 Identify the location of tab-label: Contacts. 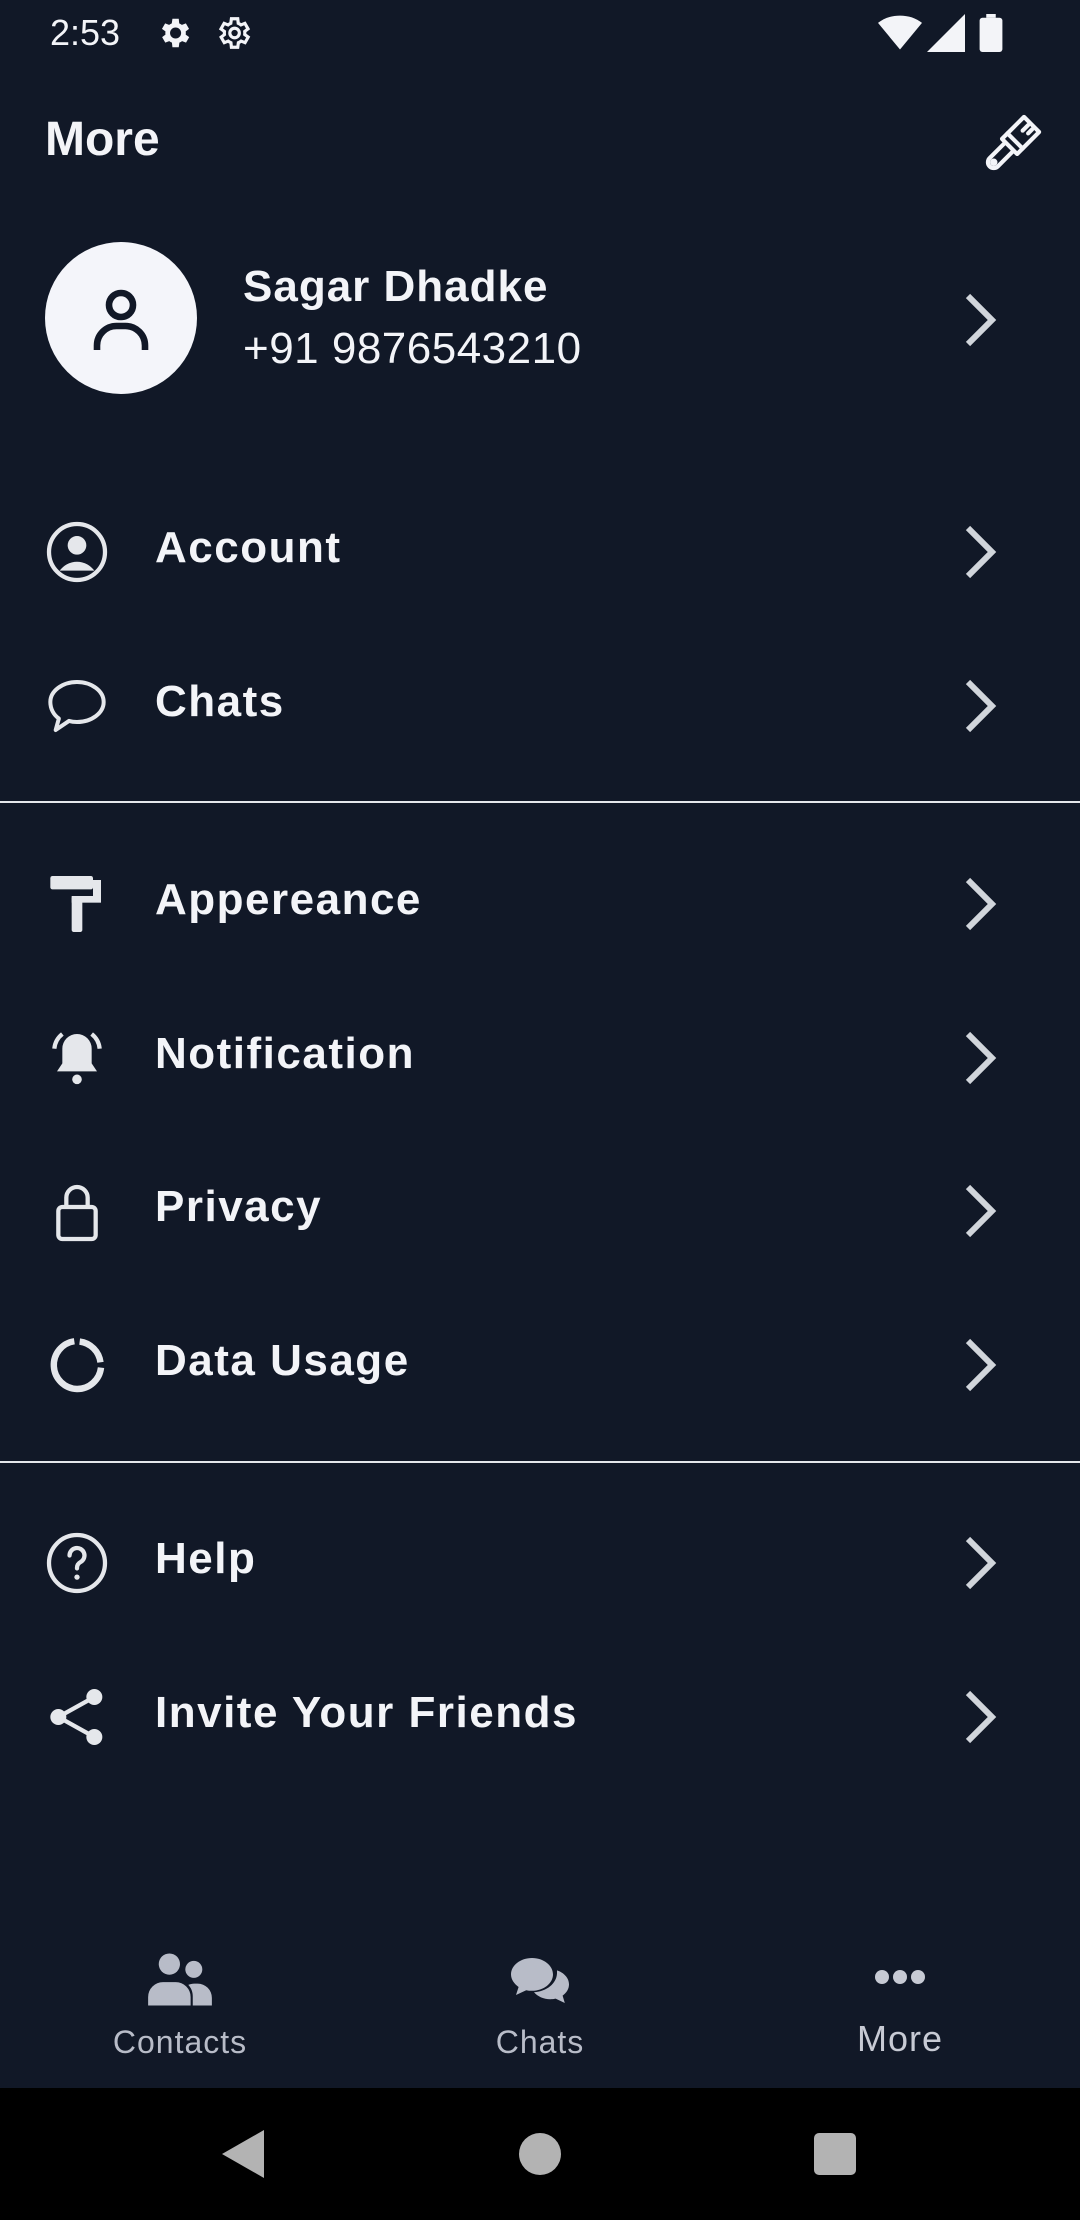
(180, 2042).